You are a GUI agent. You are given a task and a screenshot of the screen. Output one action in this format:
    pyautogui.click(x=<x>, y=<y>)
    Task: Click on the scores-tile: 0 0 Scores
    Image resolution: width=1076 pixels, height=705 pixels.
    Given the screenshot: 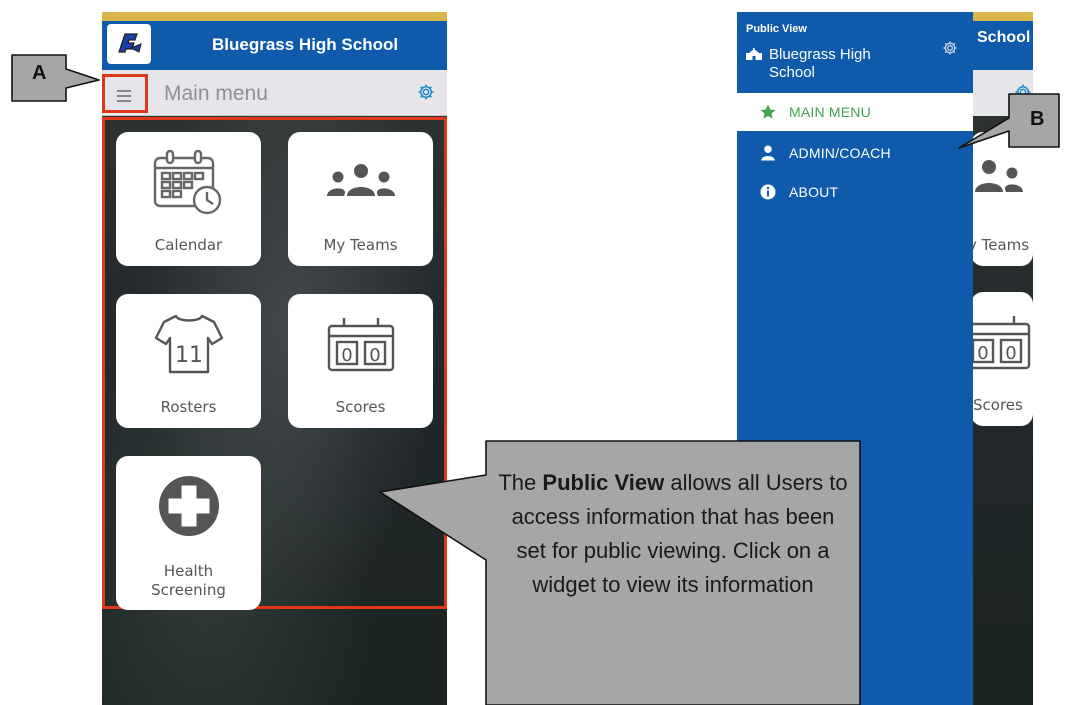 What is the action you would take?
    pyautogui.click(x=360, y=361)
    